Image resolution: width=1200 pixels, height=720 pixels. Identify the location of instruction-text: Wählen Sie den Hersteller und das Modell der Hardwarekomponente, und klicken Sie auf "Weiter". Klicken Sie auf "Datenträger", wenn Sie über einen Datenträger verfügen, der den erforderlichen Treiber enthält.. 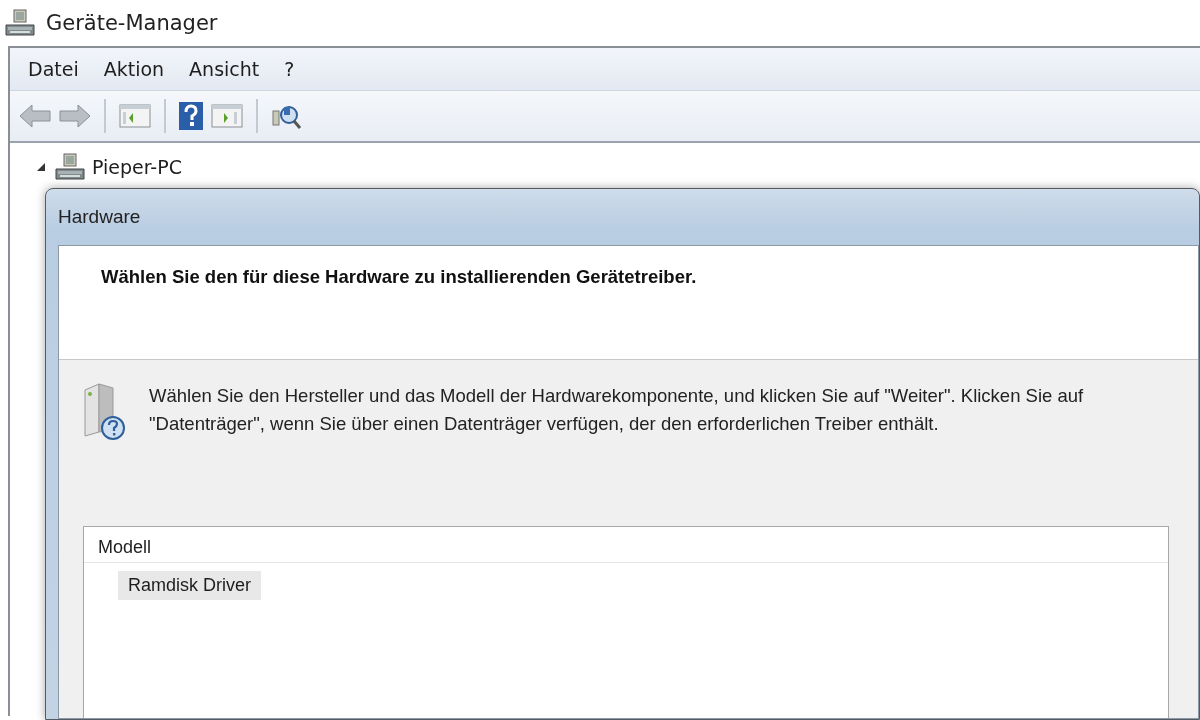
(616, 410).